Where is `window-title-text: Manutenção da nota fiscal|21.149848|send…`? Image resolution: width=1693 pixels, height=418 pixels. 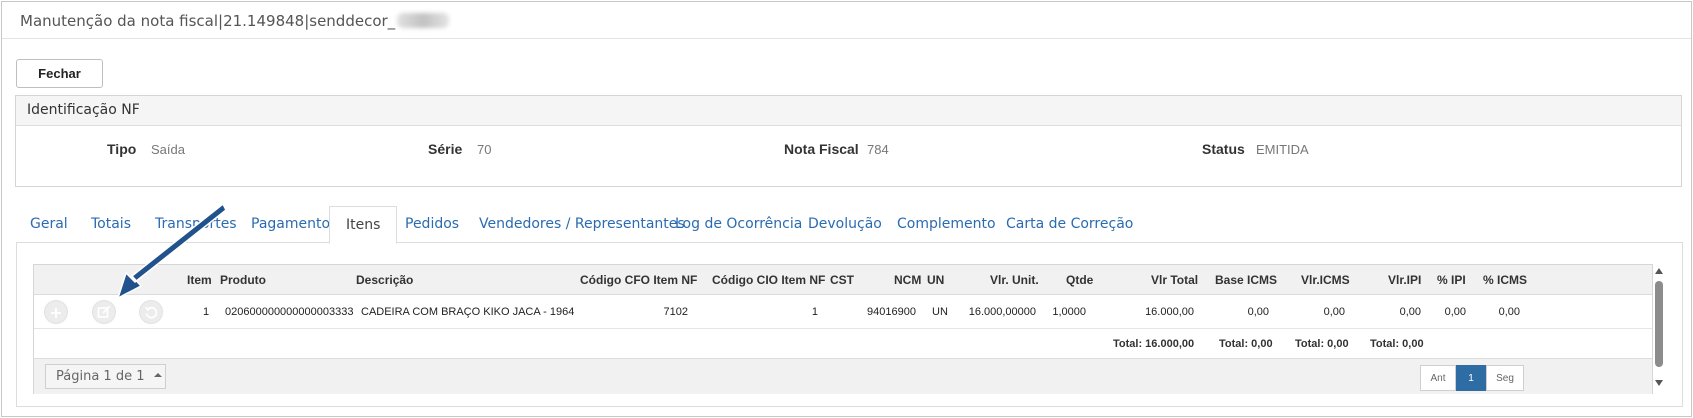
window-title-text: Manutenção da nota fiscal|21.149848|send… is located at coordinates (208, 21).